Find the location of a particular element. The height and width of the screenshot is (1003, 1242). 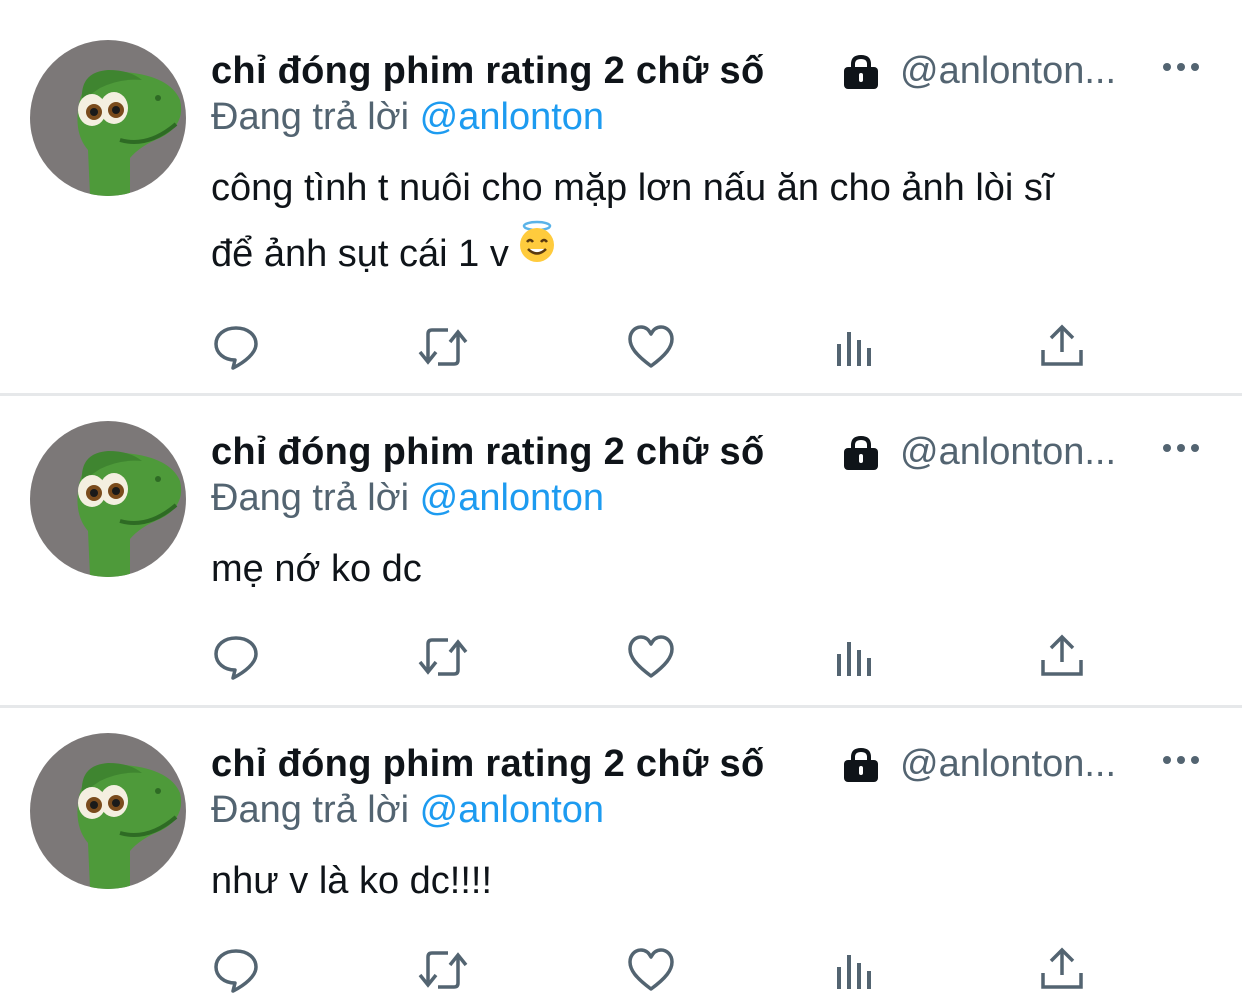

tweet-text-line: để ảnh sụt cái 1 v is located at coordinates (360, 254).